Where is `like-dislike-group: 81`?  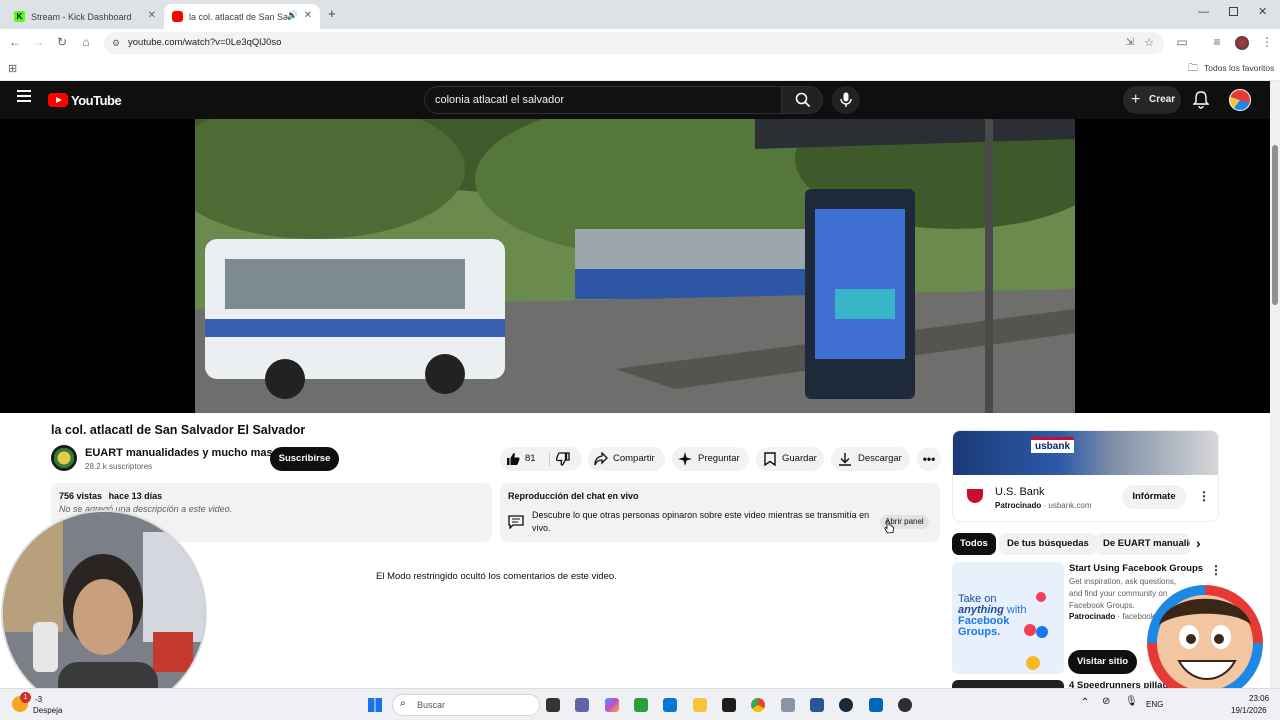
like-dislike-group: 81 is located at coordinates (541, 459).